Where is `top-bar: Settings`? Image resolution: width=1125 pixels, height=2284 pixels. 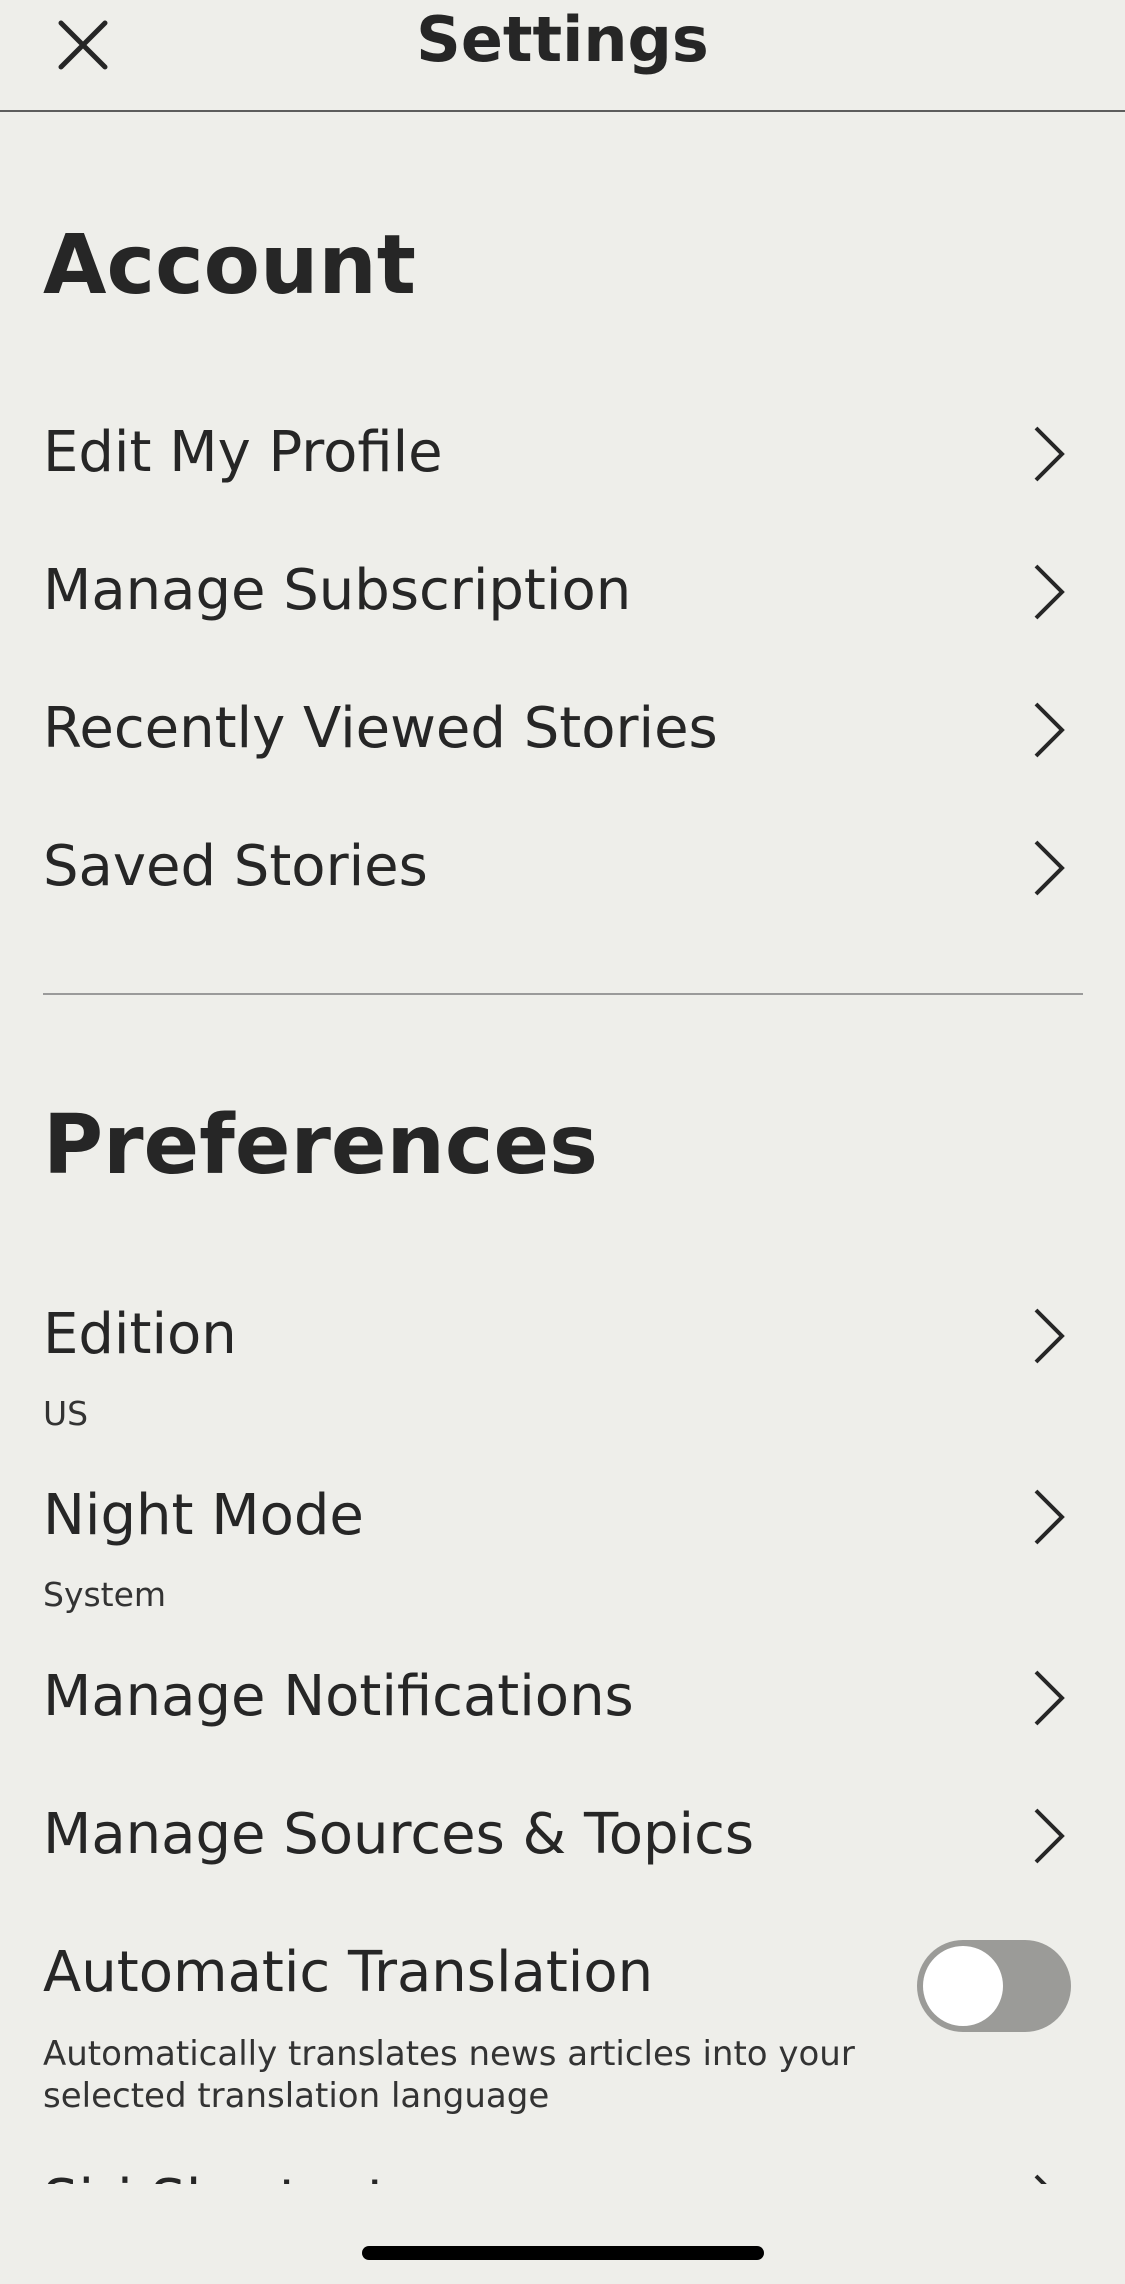 top-bar: Settings is located at coordinates (562, 56).